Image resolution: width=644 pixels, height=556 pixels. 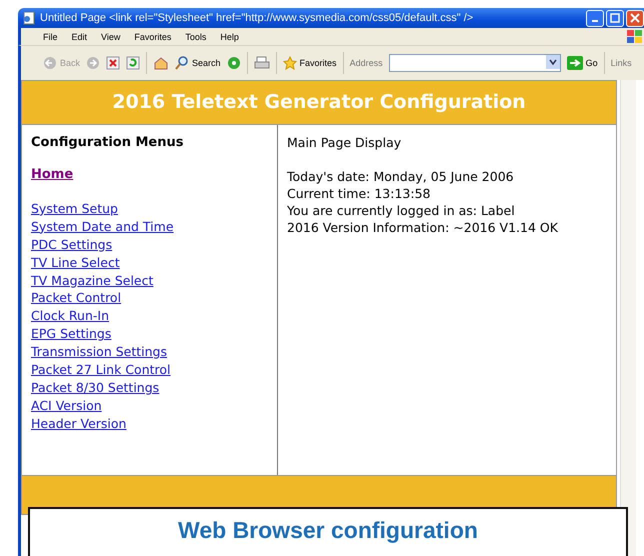 I want to click on menu-item: Edit, so click(x=80, y=37).